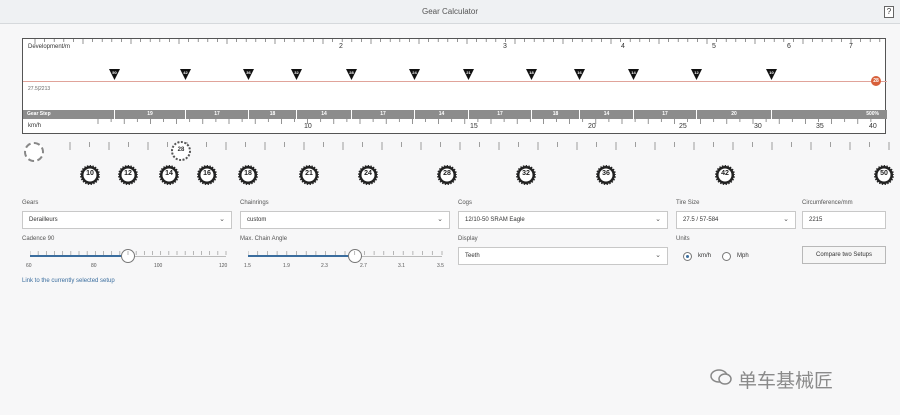  What do you see at coordinates (633, 74) in the screenshot?
I see `gear-marker: 14` at bounding box center [633, 74].